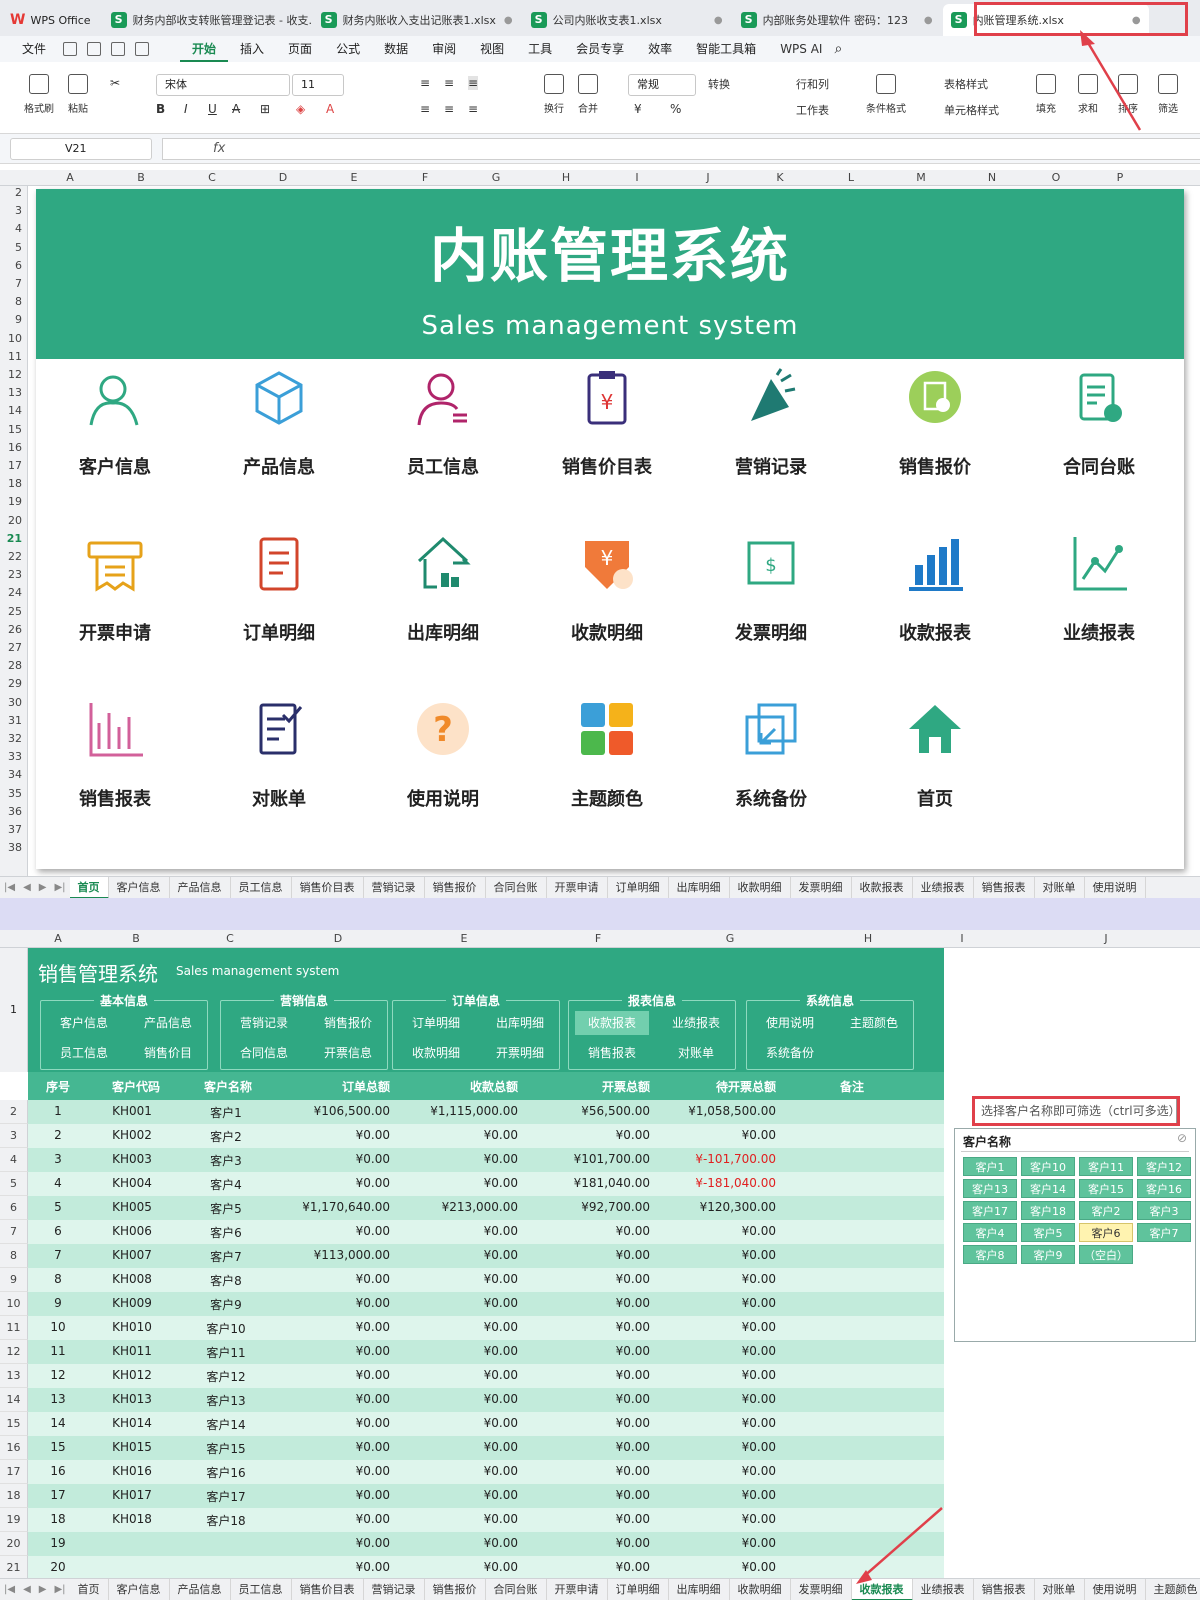  What do you see at coordinates (902, 1543) in the screenshot?
I see `arrow-to-sheet-tab` at bounding box center [902, 1543].